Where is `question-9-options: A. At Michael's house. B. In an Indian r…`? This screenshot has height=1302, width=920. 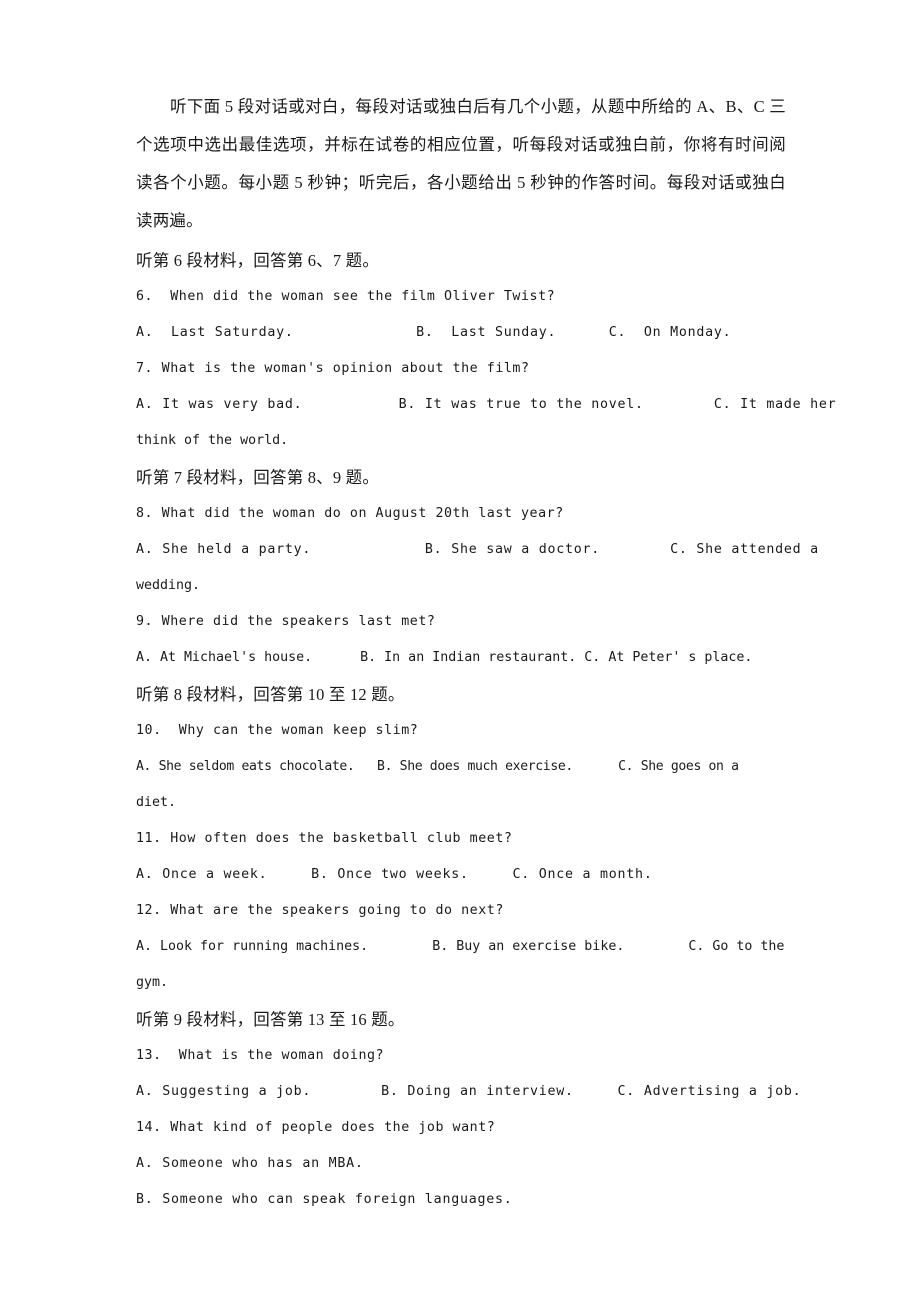
question-9-options: A. At Michael's house. B. In an Indian r… is located at coordinates (461, 658).